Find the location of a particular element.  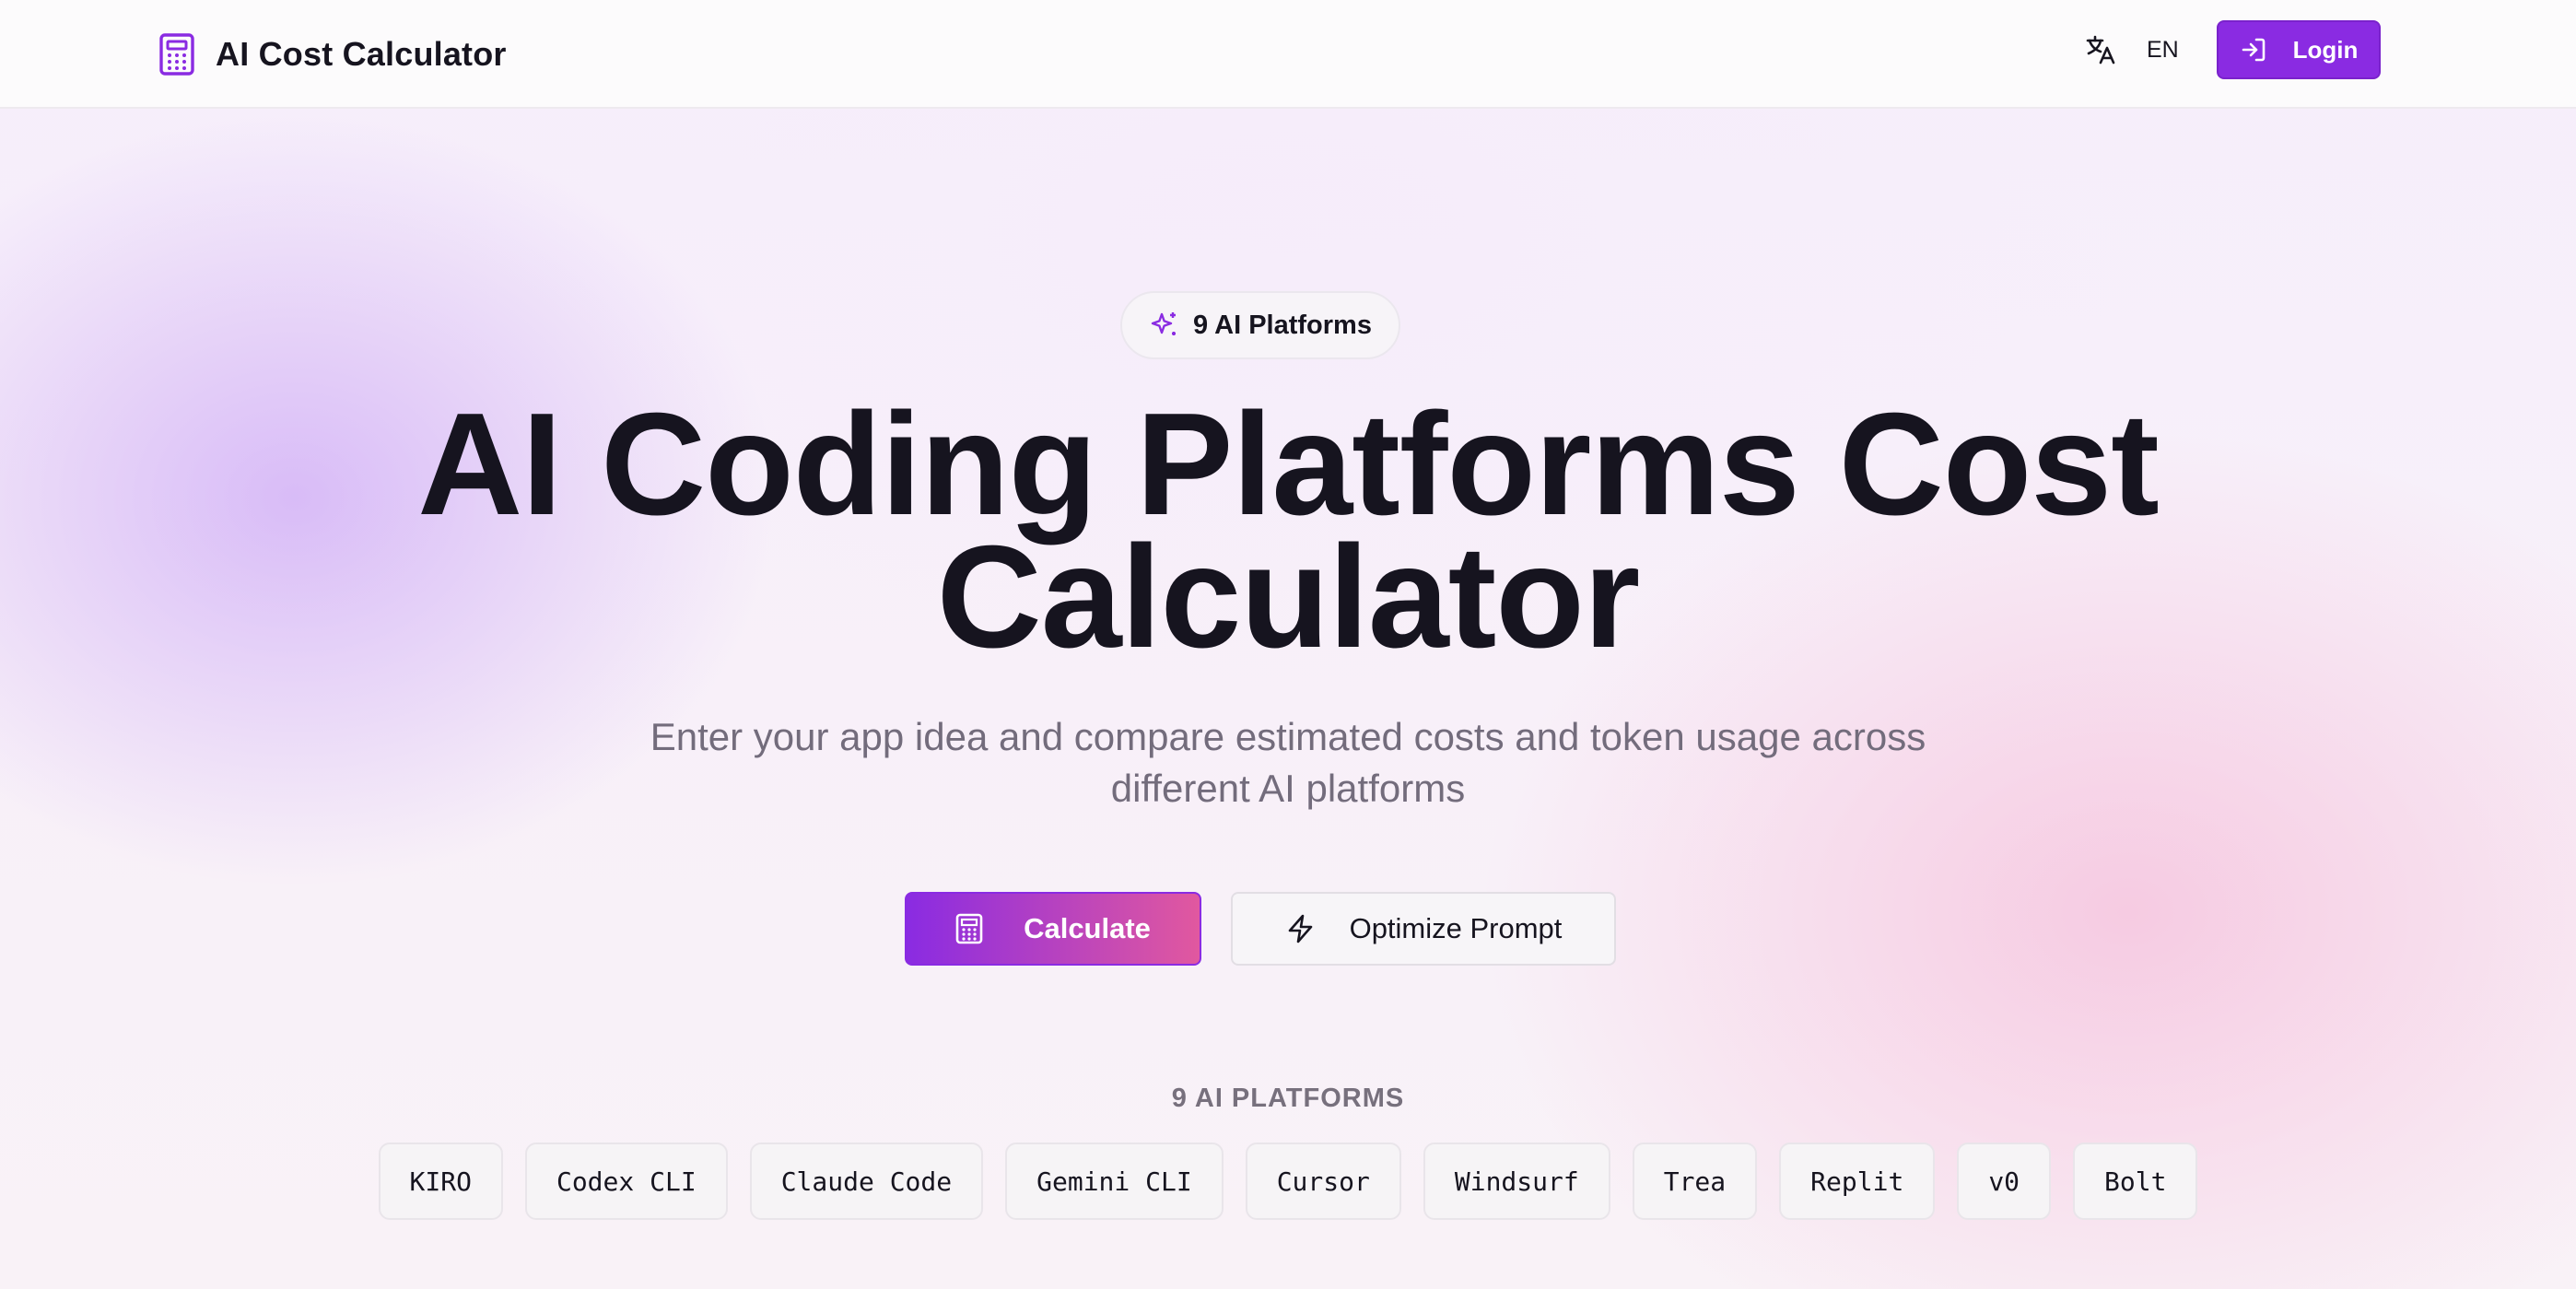

login-label: Login is located at coordinates (2325, 49).